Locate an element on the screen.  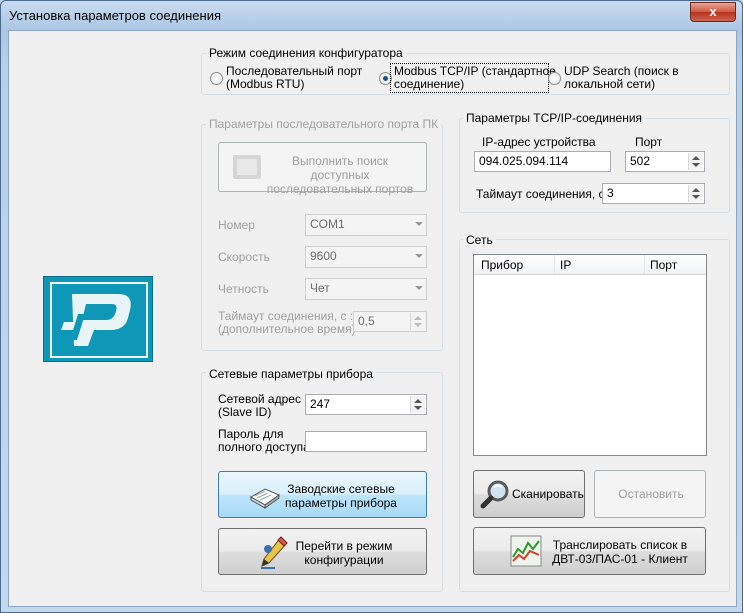
password-field is located at coordinates (366, 441).